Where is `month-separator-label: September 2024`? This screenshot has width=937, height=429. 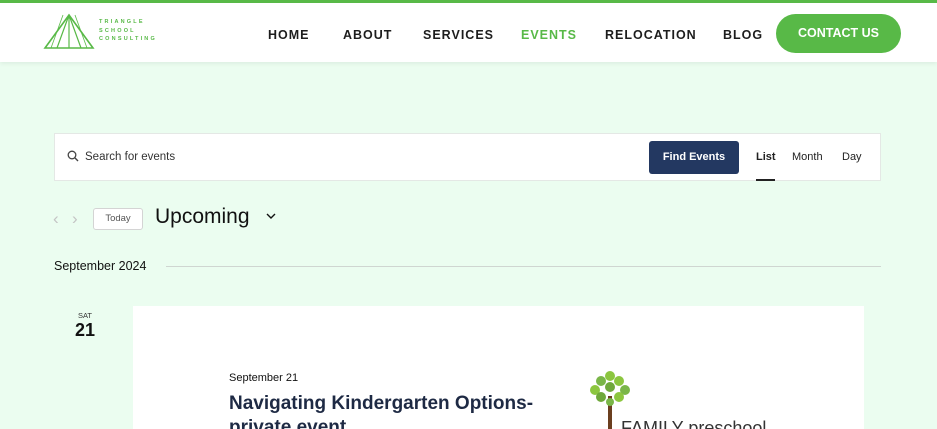 month-separator-label: September 2024 is located at coordinates (100, 266).